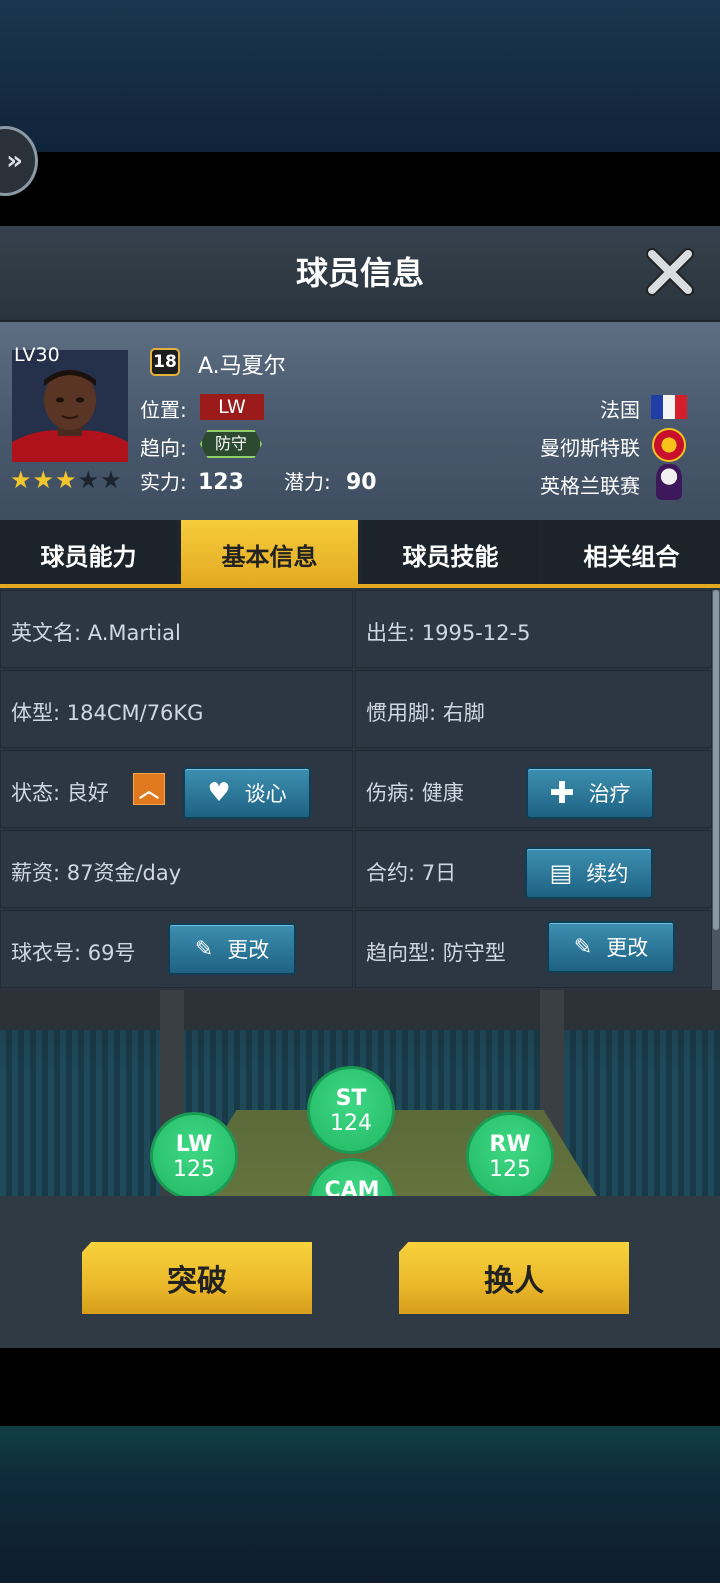 This screenshot has width=720, height=1583. I want to click on player-face-image, so click(70, 406).